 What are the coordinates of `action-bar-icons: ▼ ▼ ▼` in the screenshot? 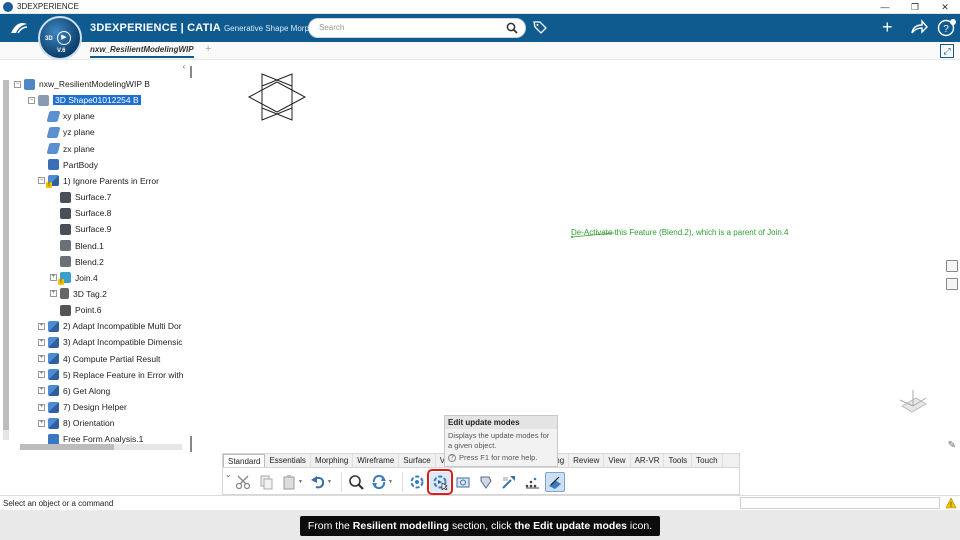 It's located at (400, 482).